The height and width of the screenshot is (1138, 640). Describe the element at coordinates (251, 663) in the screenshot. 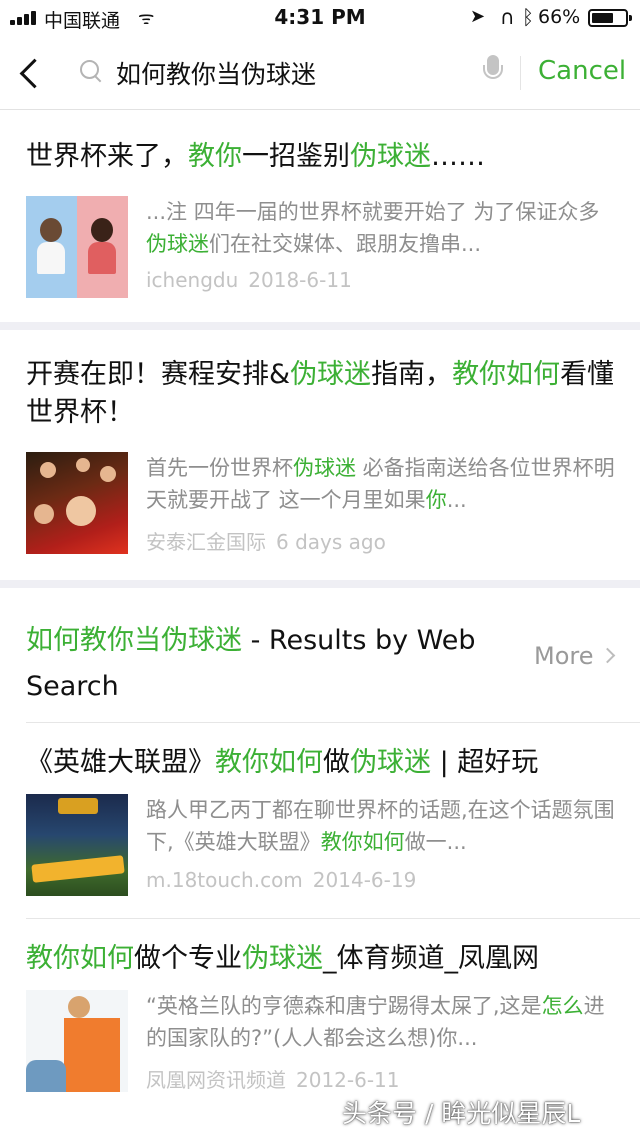

I see `web-search-header: 如何教你当伪球迷 - Results by Web Search` at that location.